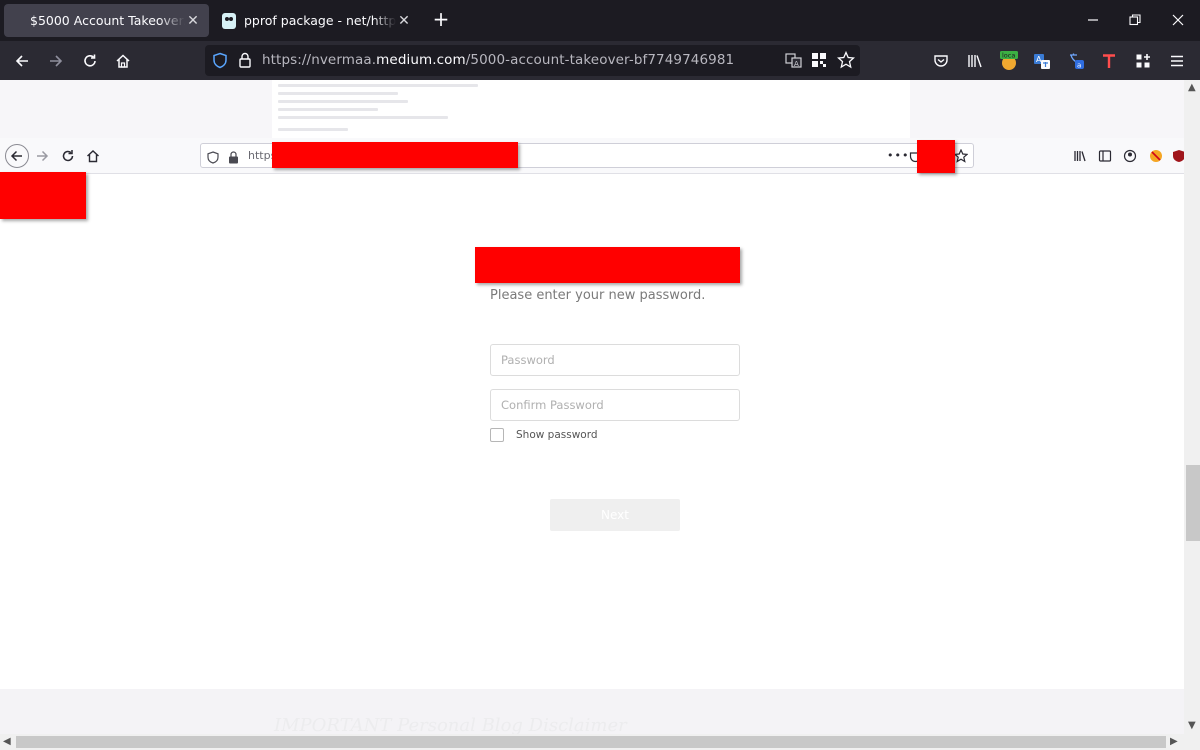  What do you see at coordinates (319, 60) in the screenshot?
I see `url-prefix: https://nvermaa.` at bounding box center [319, 60].